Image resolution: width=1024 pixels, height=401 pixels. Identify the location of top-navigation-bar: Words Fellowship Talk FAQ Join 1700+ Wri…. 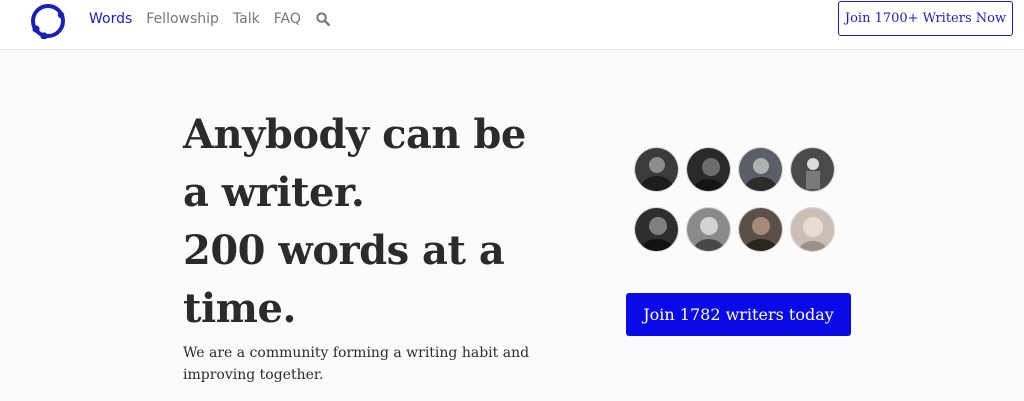
(512, 25).